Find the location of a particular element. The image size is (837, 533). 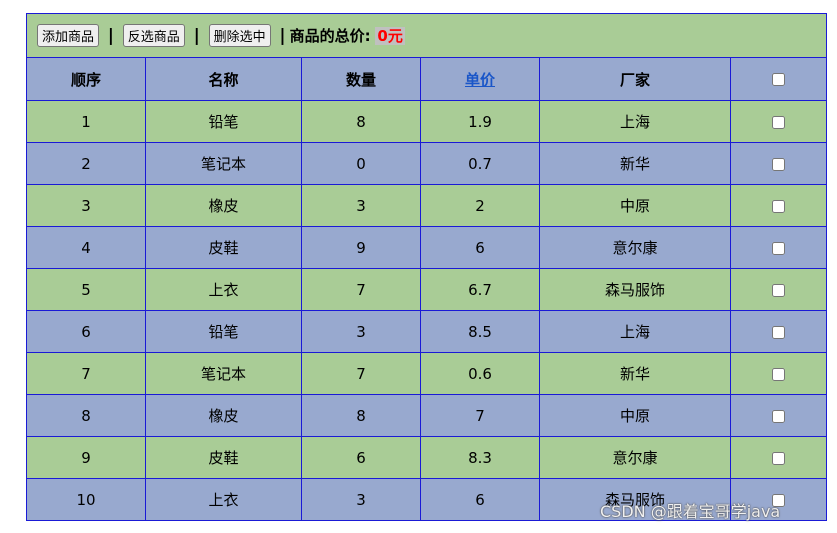

table-row: 6 铅笔 3 8.5 上海 is located at coordinates (427, 331).